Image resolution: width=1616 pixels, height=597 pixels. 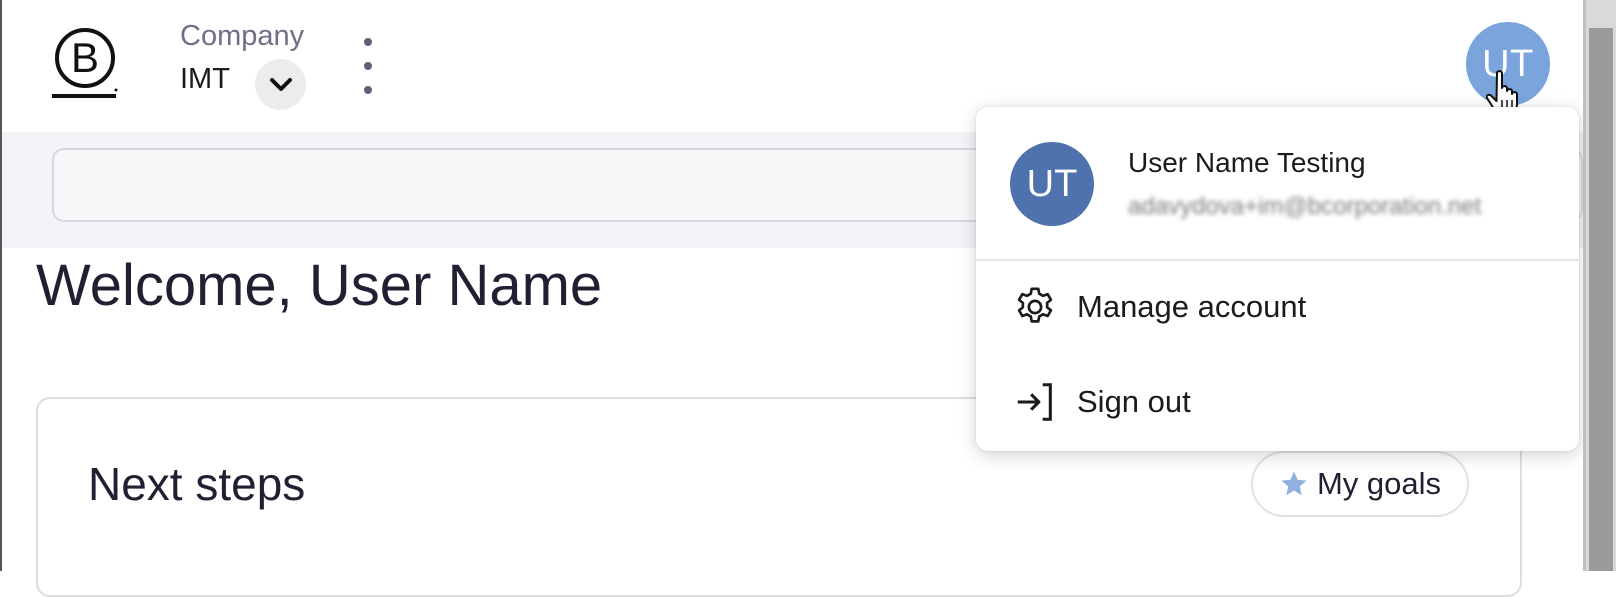 I want to click on next-steps-title: Next steps, so click(x=197, y=484).